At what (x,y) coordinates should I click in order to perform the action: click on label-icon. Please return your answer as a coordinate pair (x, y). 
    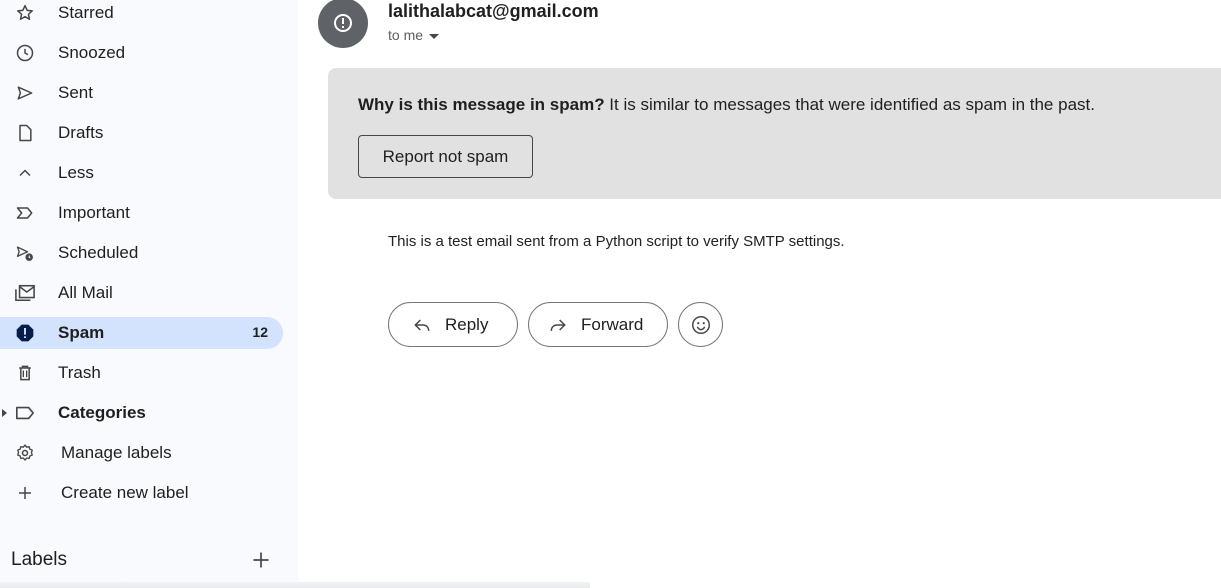
    Looking at the image, I should click on (25, 413).